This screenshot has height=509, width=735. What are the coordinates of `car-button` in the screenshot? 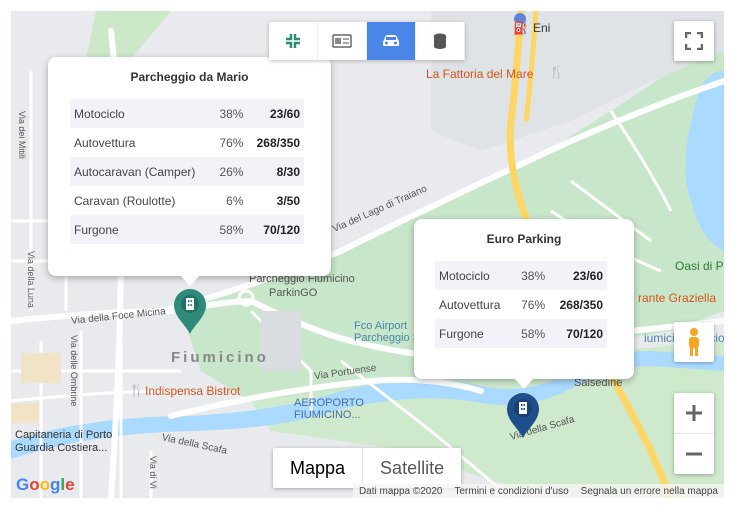 It's located at (391, 41).